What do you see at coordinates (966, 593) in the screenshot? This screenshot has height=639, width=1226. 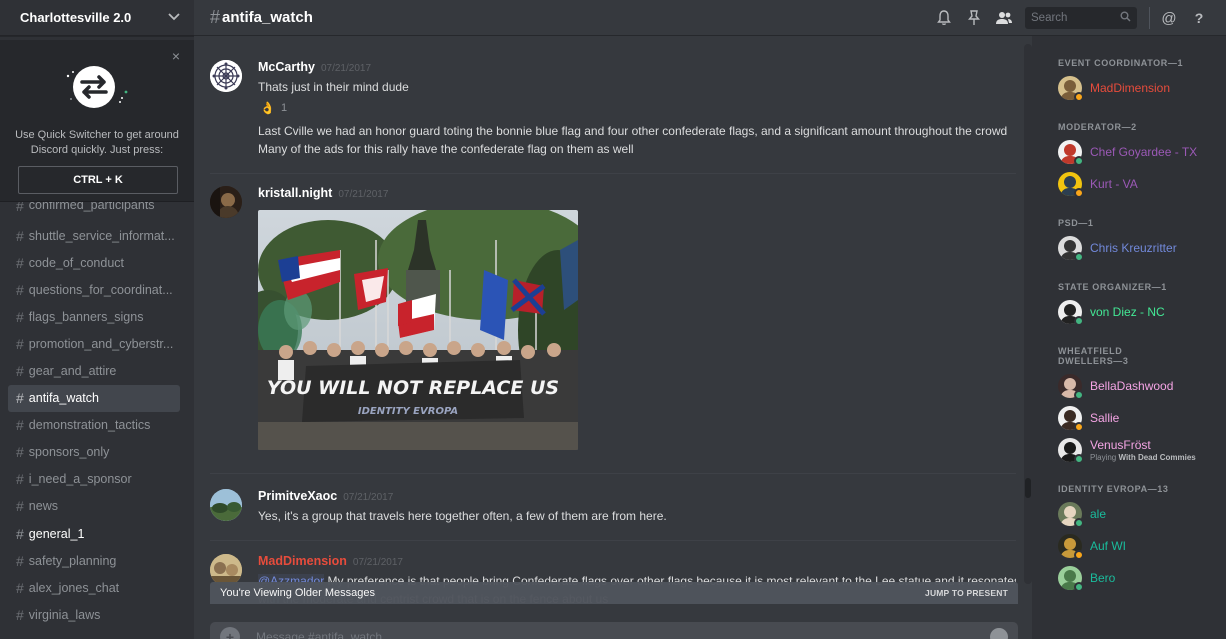 I see `jump-to-present-button: JUMP TO PRESENT` at bounding box center [966, 593].